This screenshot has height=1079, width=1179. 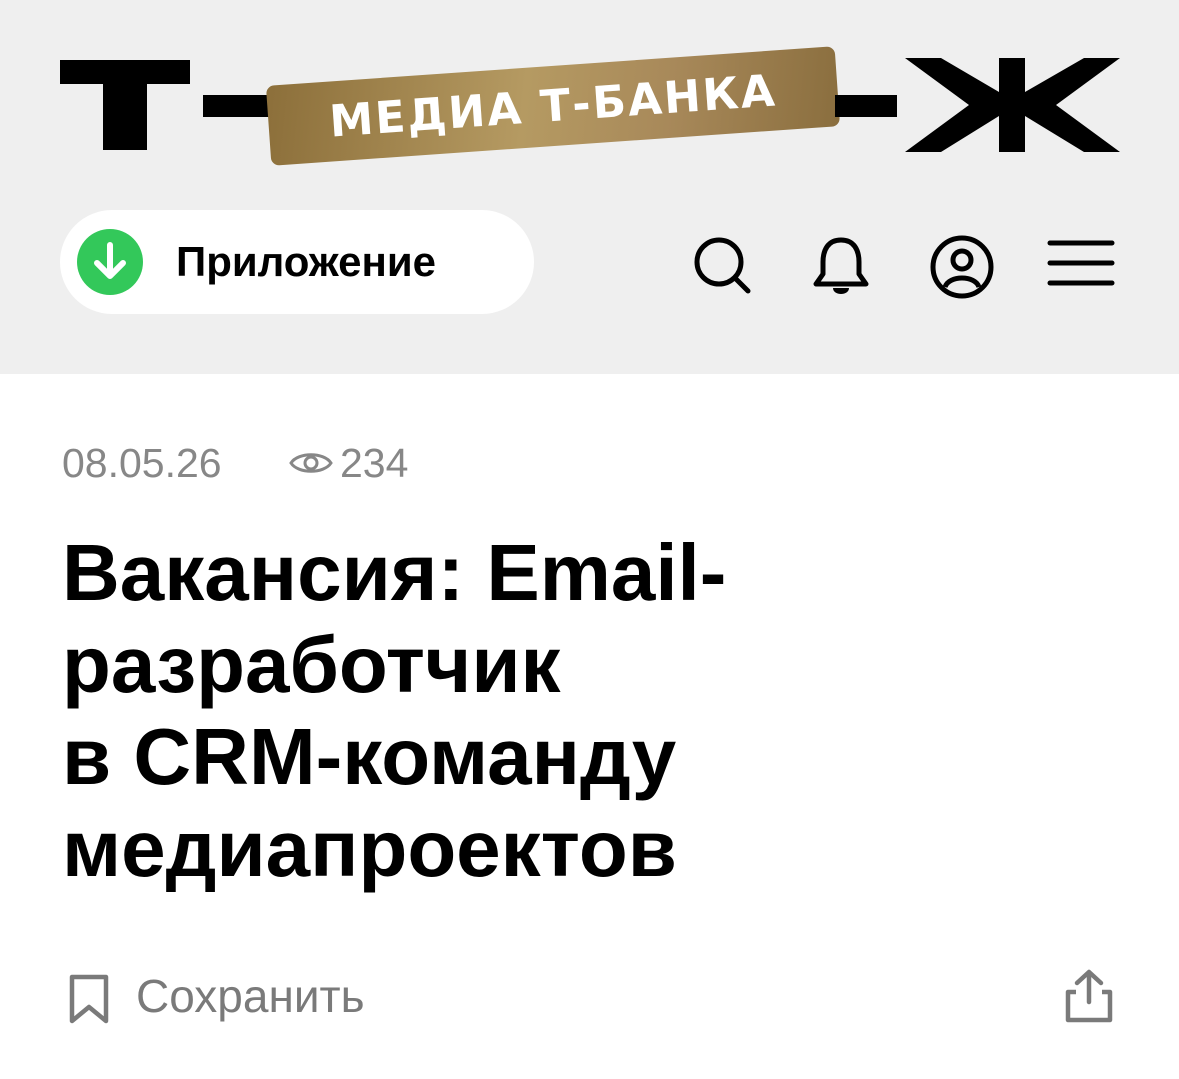 I want to click on logo-badge-text: МЕДИА Т-БАНКА, so click(x=553, y=106).